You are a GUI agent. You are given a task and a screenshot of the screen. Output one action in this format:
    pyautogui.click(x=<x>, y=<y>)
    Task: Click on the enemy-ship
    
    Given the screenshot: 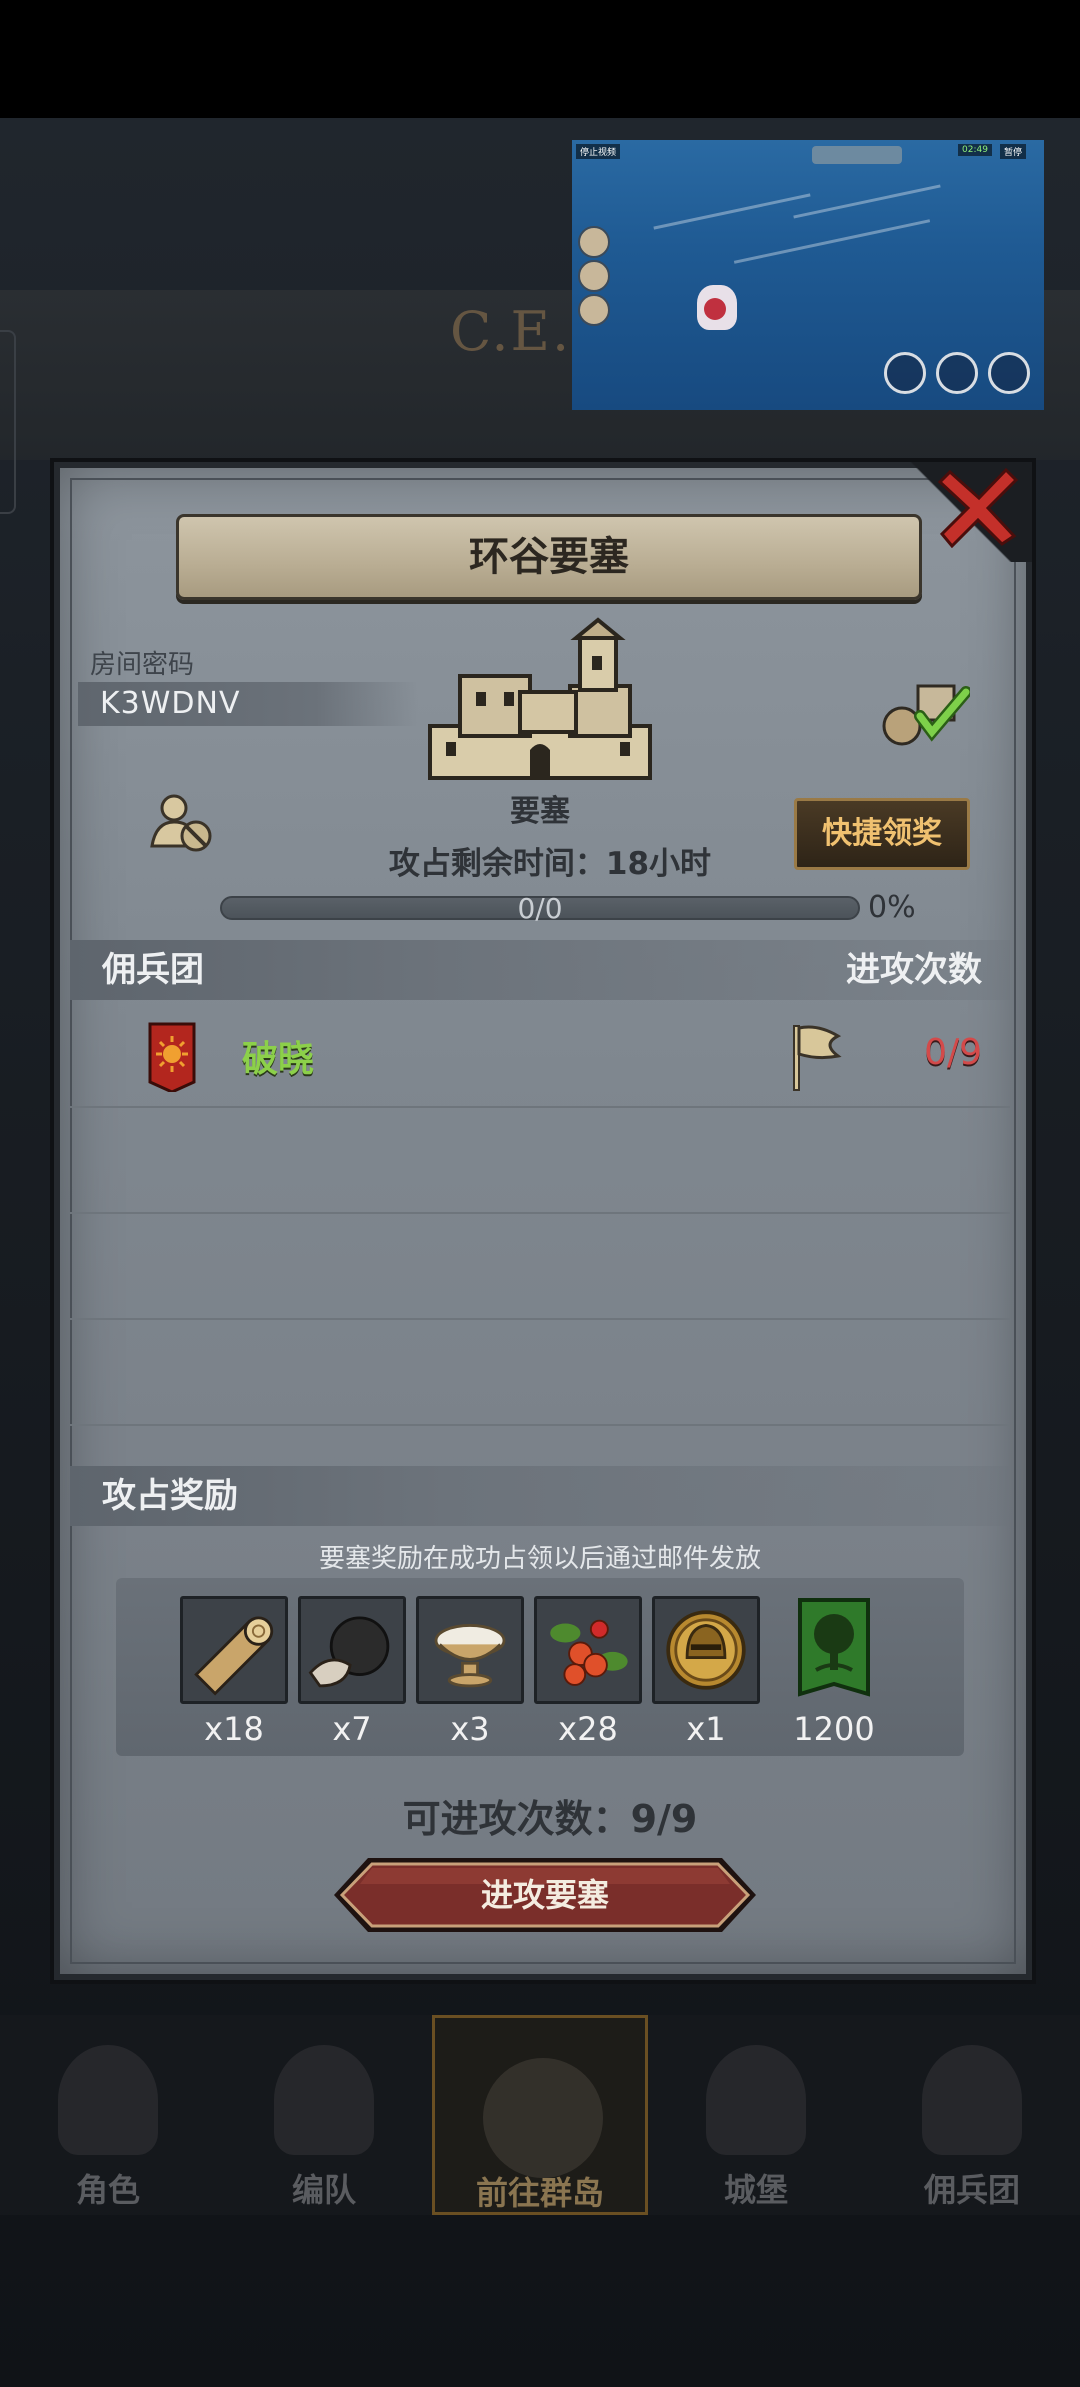 What is the action you would take?
    pyautogui.click(x=857, y=155)
    